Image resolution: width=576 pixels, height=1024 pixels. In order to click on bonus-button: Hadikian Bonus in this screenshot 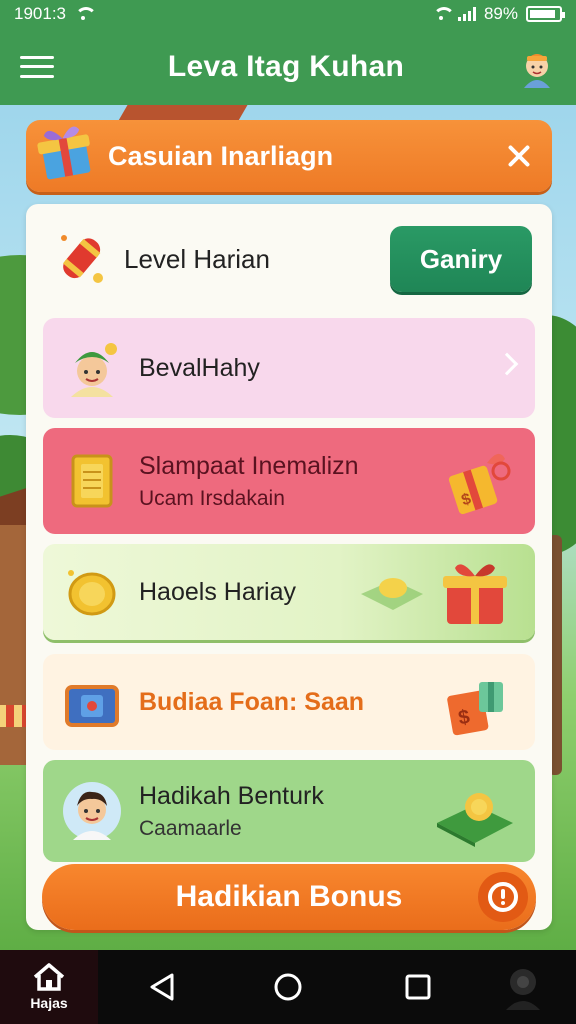, I will do `click(289, 897)`.